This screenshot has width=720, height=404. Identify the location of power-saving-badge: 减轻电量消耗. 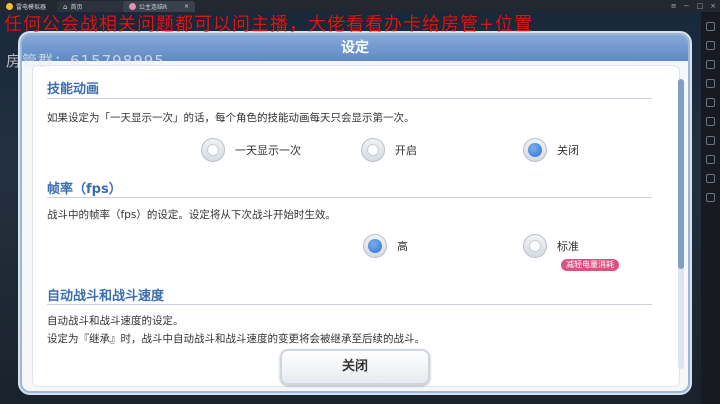
(590, 265).